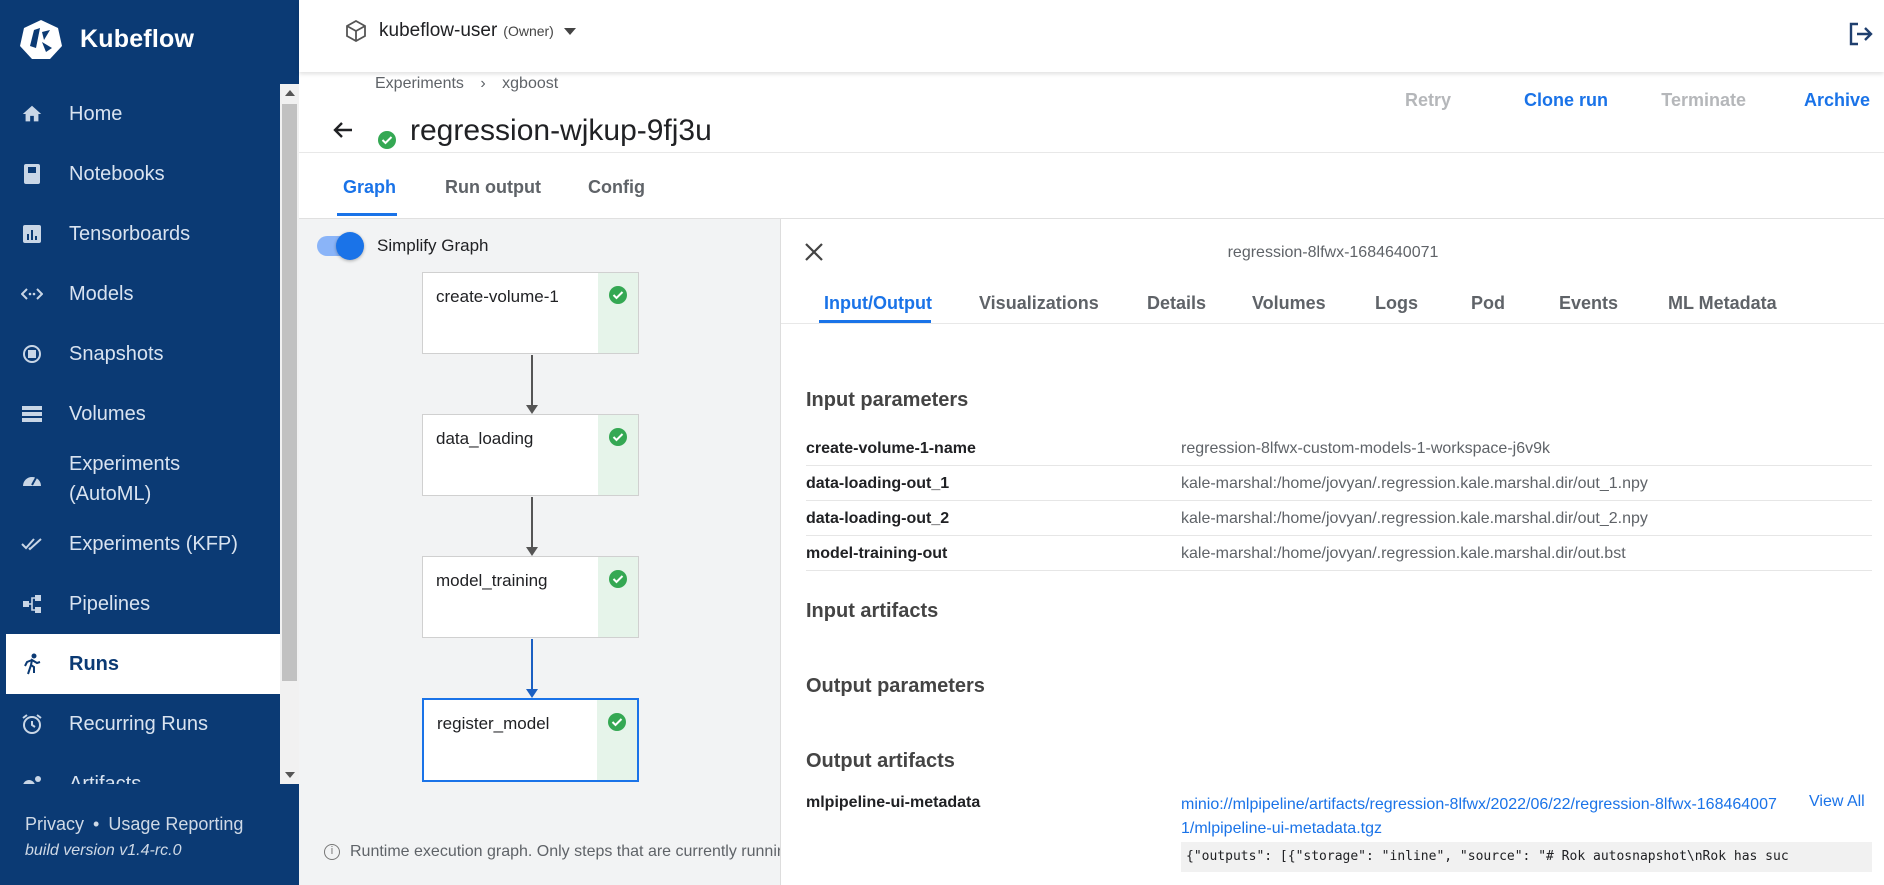  Describe the element at coordinates (530, 313) in the screenshot. I see `graph-node: create-volume-1` at that location.